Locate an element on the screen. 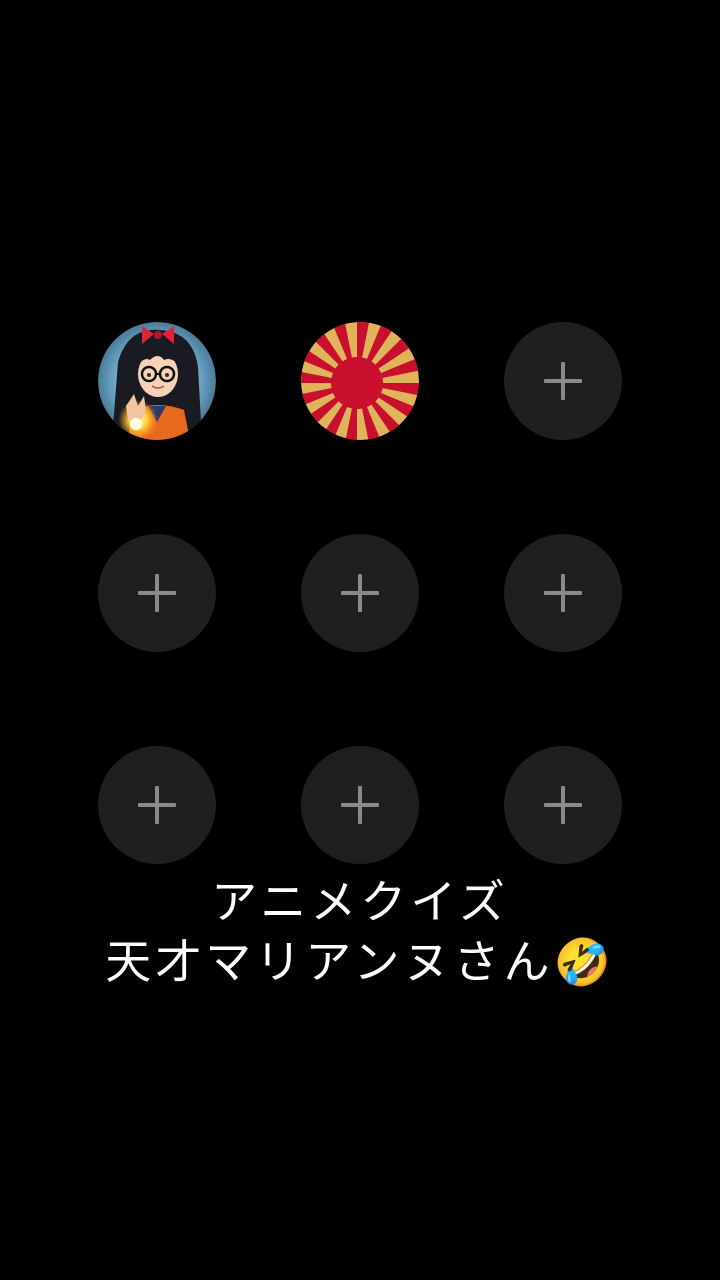 The image size is (720, 1280). avatar-anime-girl is located at coordinates (157, 381).